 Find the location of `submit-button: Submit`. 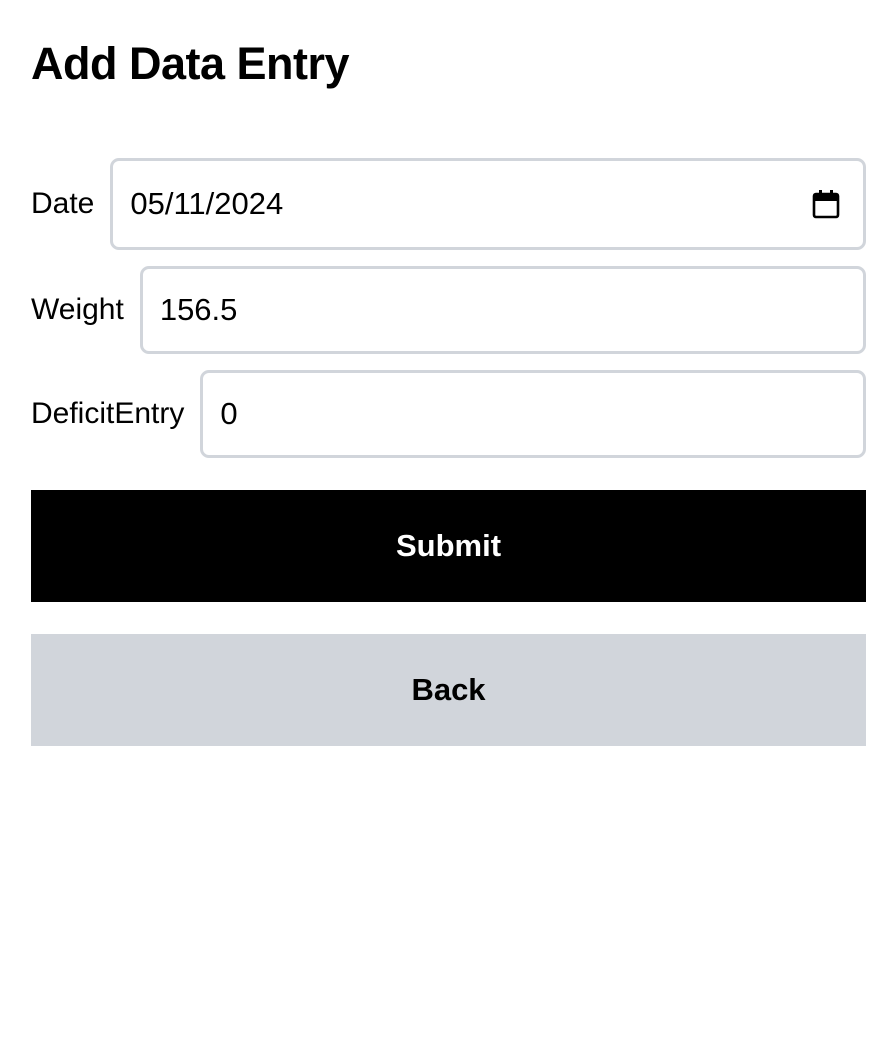

submit-button: Submit is located at coordinates (448, 546).